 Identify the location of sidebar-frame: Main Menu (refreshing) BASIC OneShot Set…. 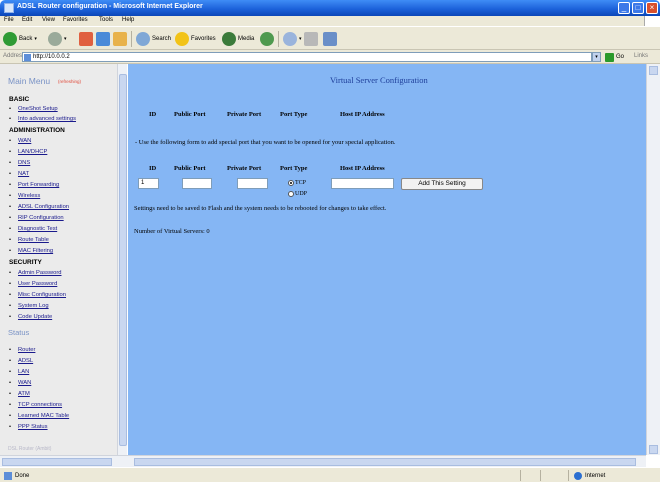
(58, 259).